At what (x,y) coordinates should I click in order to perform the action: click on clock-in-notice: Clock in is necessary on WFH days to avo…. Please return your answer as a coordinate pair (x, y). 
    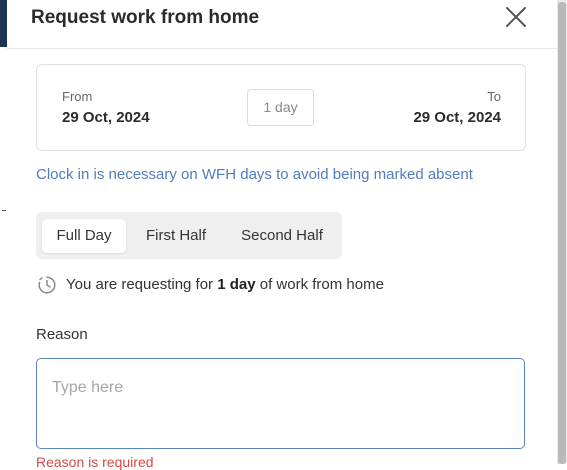
    Looking at the image, I should click on (254, 174).